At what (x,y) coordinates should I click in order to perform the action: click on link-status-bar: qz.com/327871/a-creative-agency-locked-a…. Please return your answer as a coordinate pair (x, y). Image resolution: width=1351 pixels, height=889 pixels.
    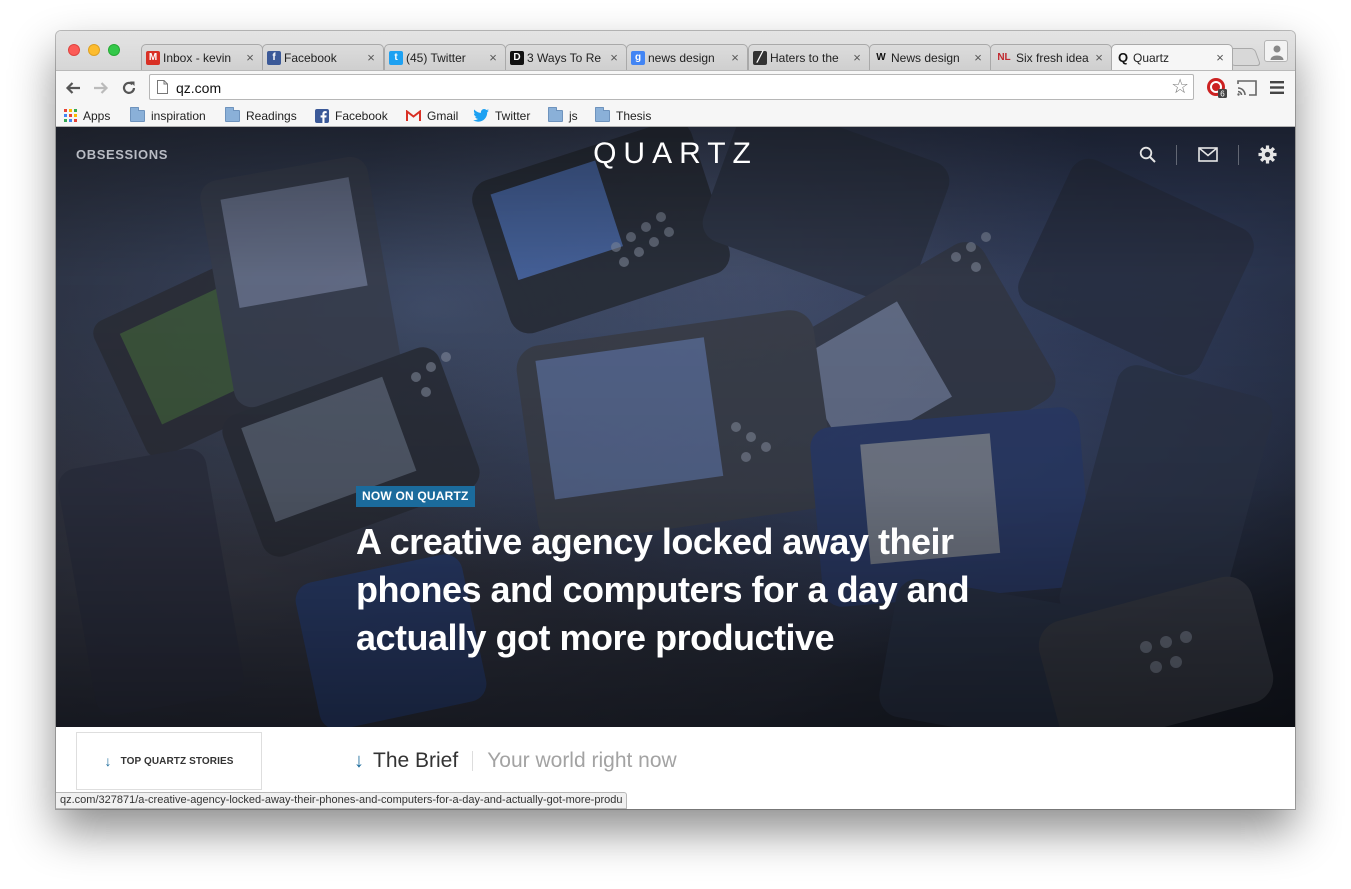
    Looking at the image, I should click on (342, 800).